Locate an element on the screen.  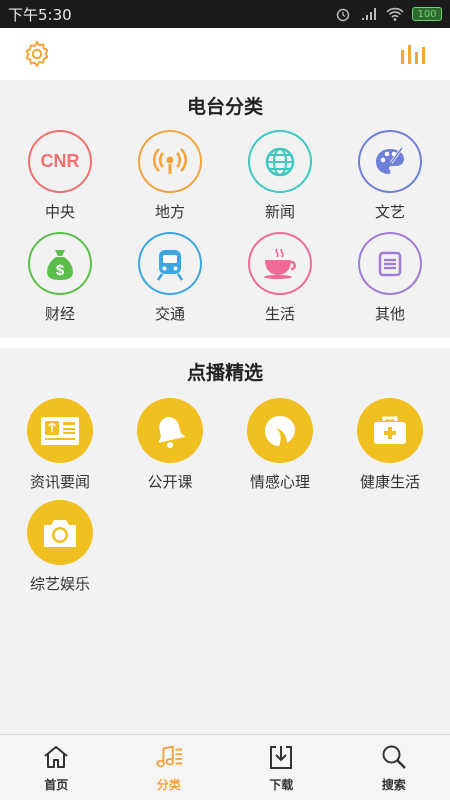
ondemand-label: 资讯要闻 is located at coordinates (59, 482).